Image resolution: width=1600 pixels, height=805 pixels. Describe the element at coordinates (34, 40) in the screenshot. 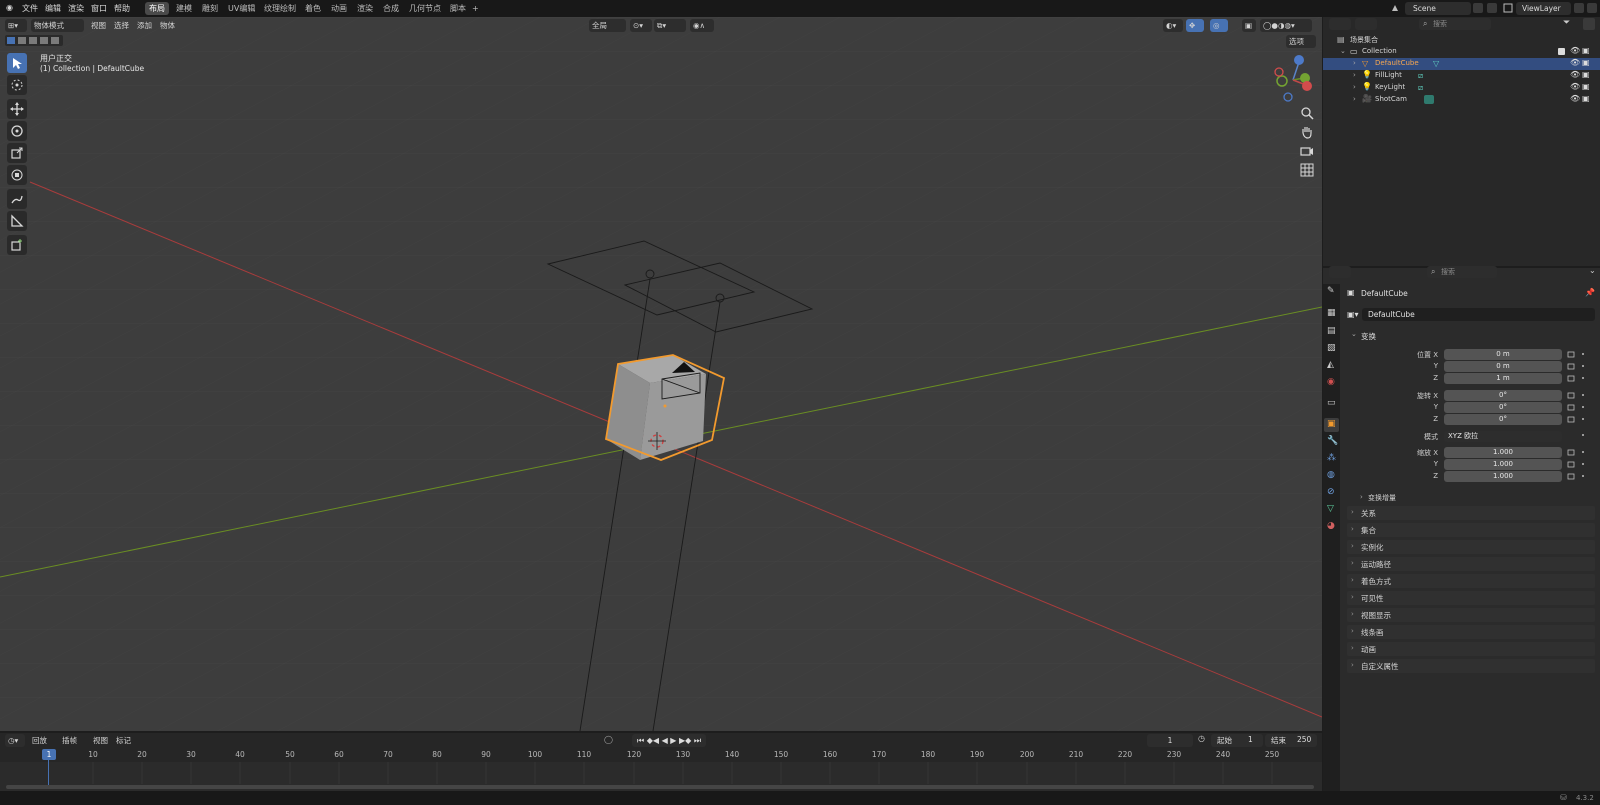

I see `select-mode-icons` at that location.